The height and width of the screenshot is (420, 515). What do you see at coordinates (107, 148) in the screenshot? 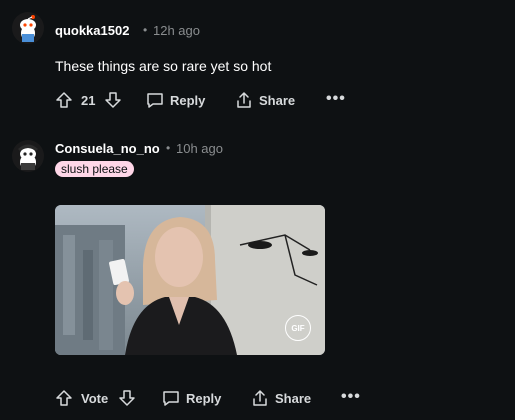
I see `comment-author: Consuela_no_no` at bounding box center [107, 148].